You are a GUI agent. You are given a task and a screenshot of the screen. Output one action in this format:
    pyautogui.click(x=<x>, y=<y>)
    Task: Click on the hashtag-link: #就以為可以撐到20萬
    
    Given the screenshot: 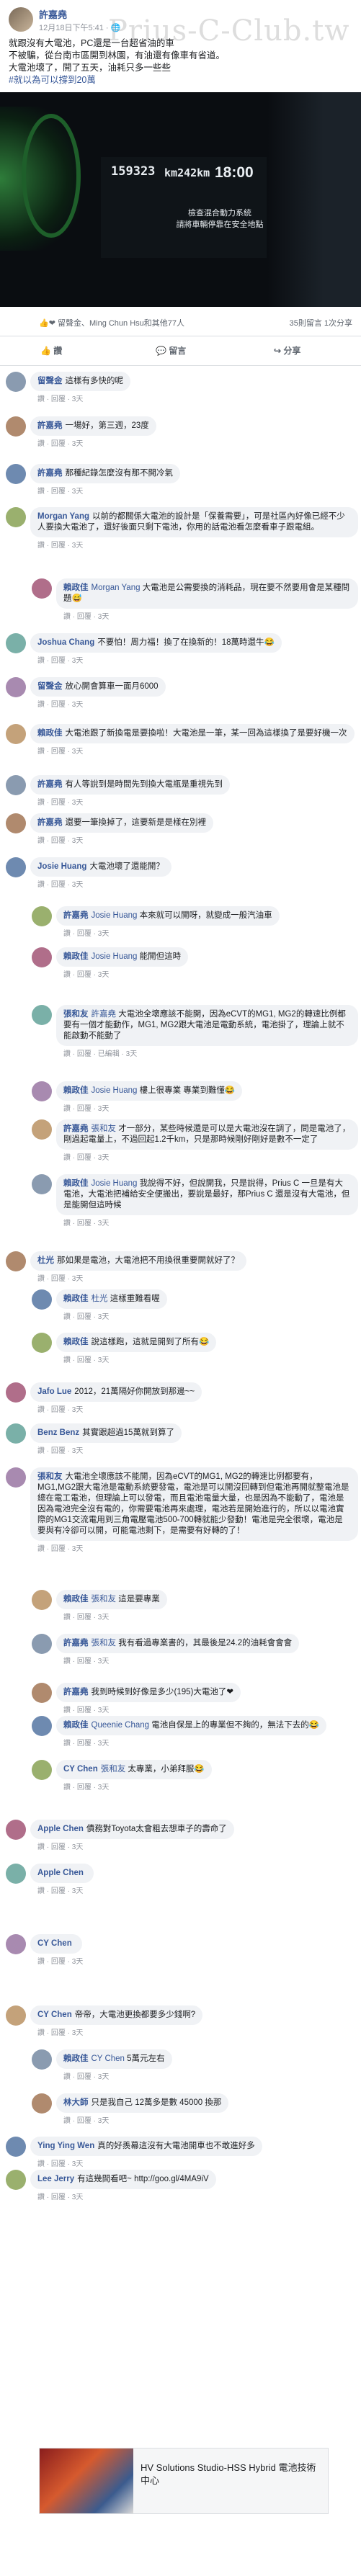 What is the action you would take?
    pyautogui.click(x=182, y=80)
    